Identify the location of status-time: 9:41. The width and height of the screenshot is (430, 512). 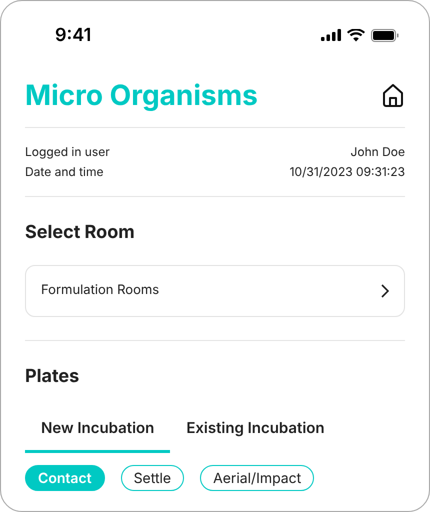
(73, 36).